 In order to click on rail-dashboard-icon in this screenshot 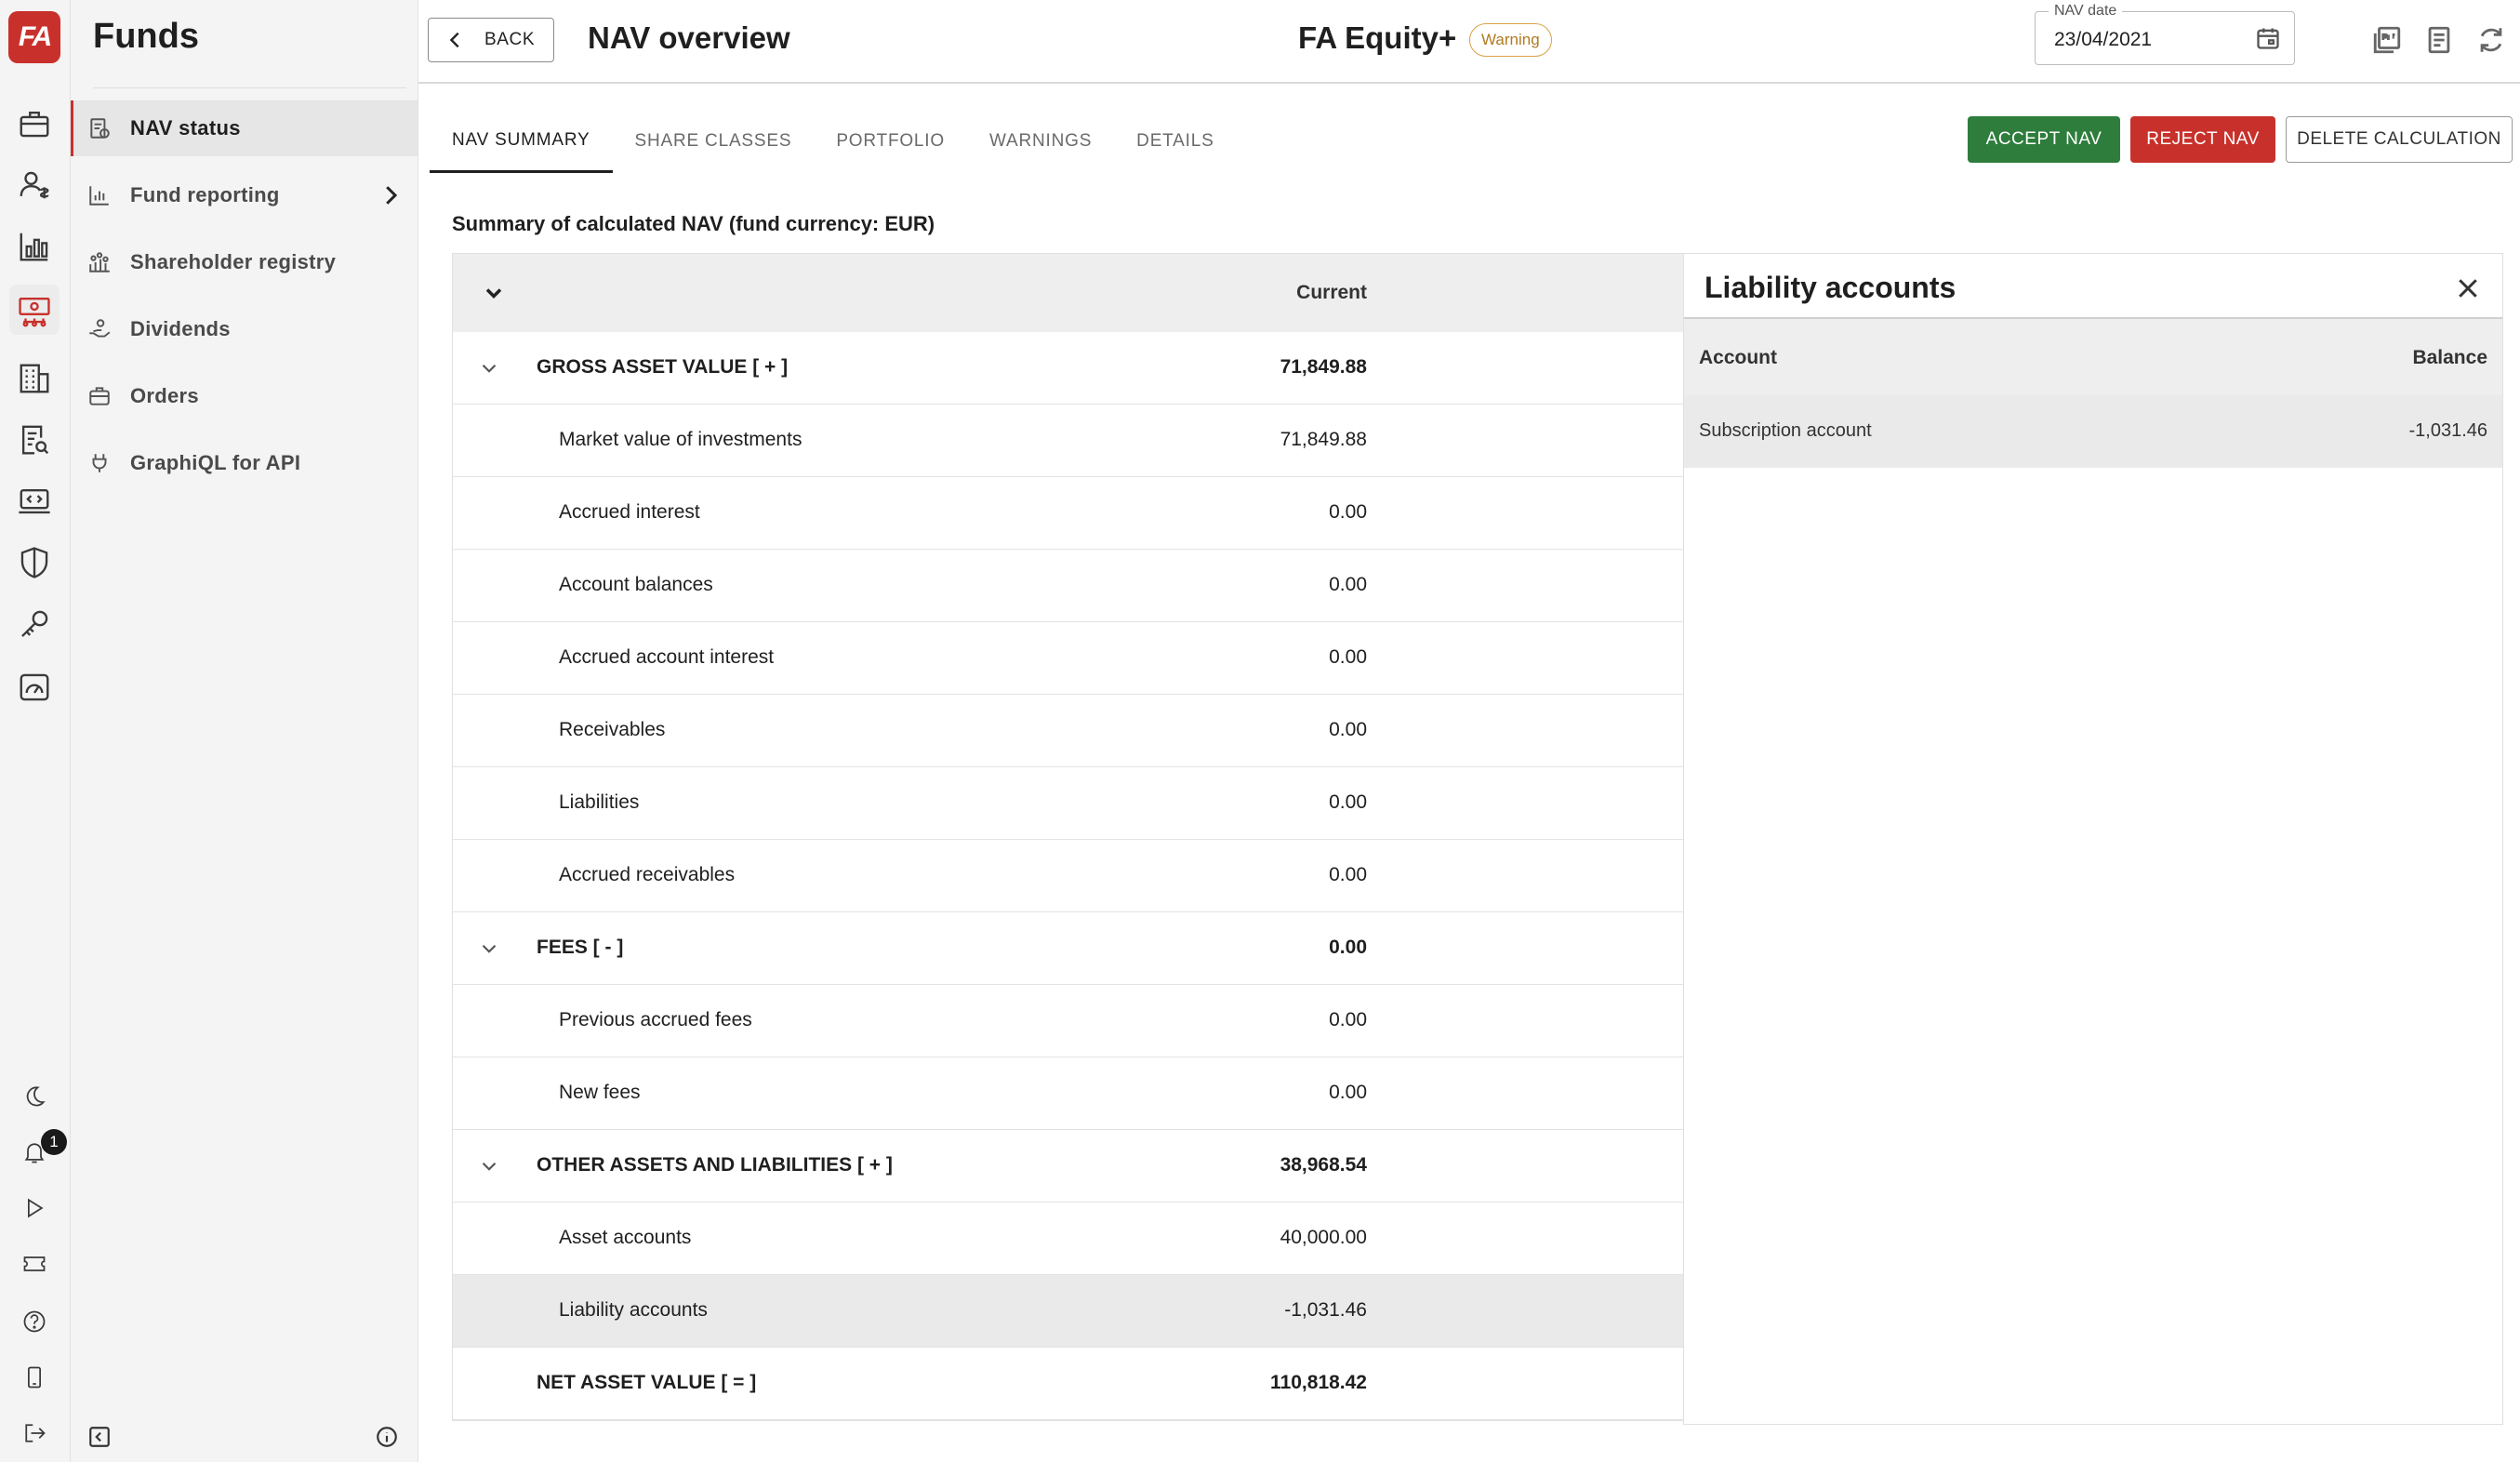, I will do `click(34, 687)`.